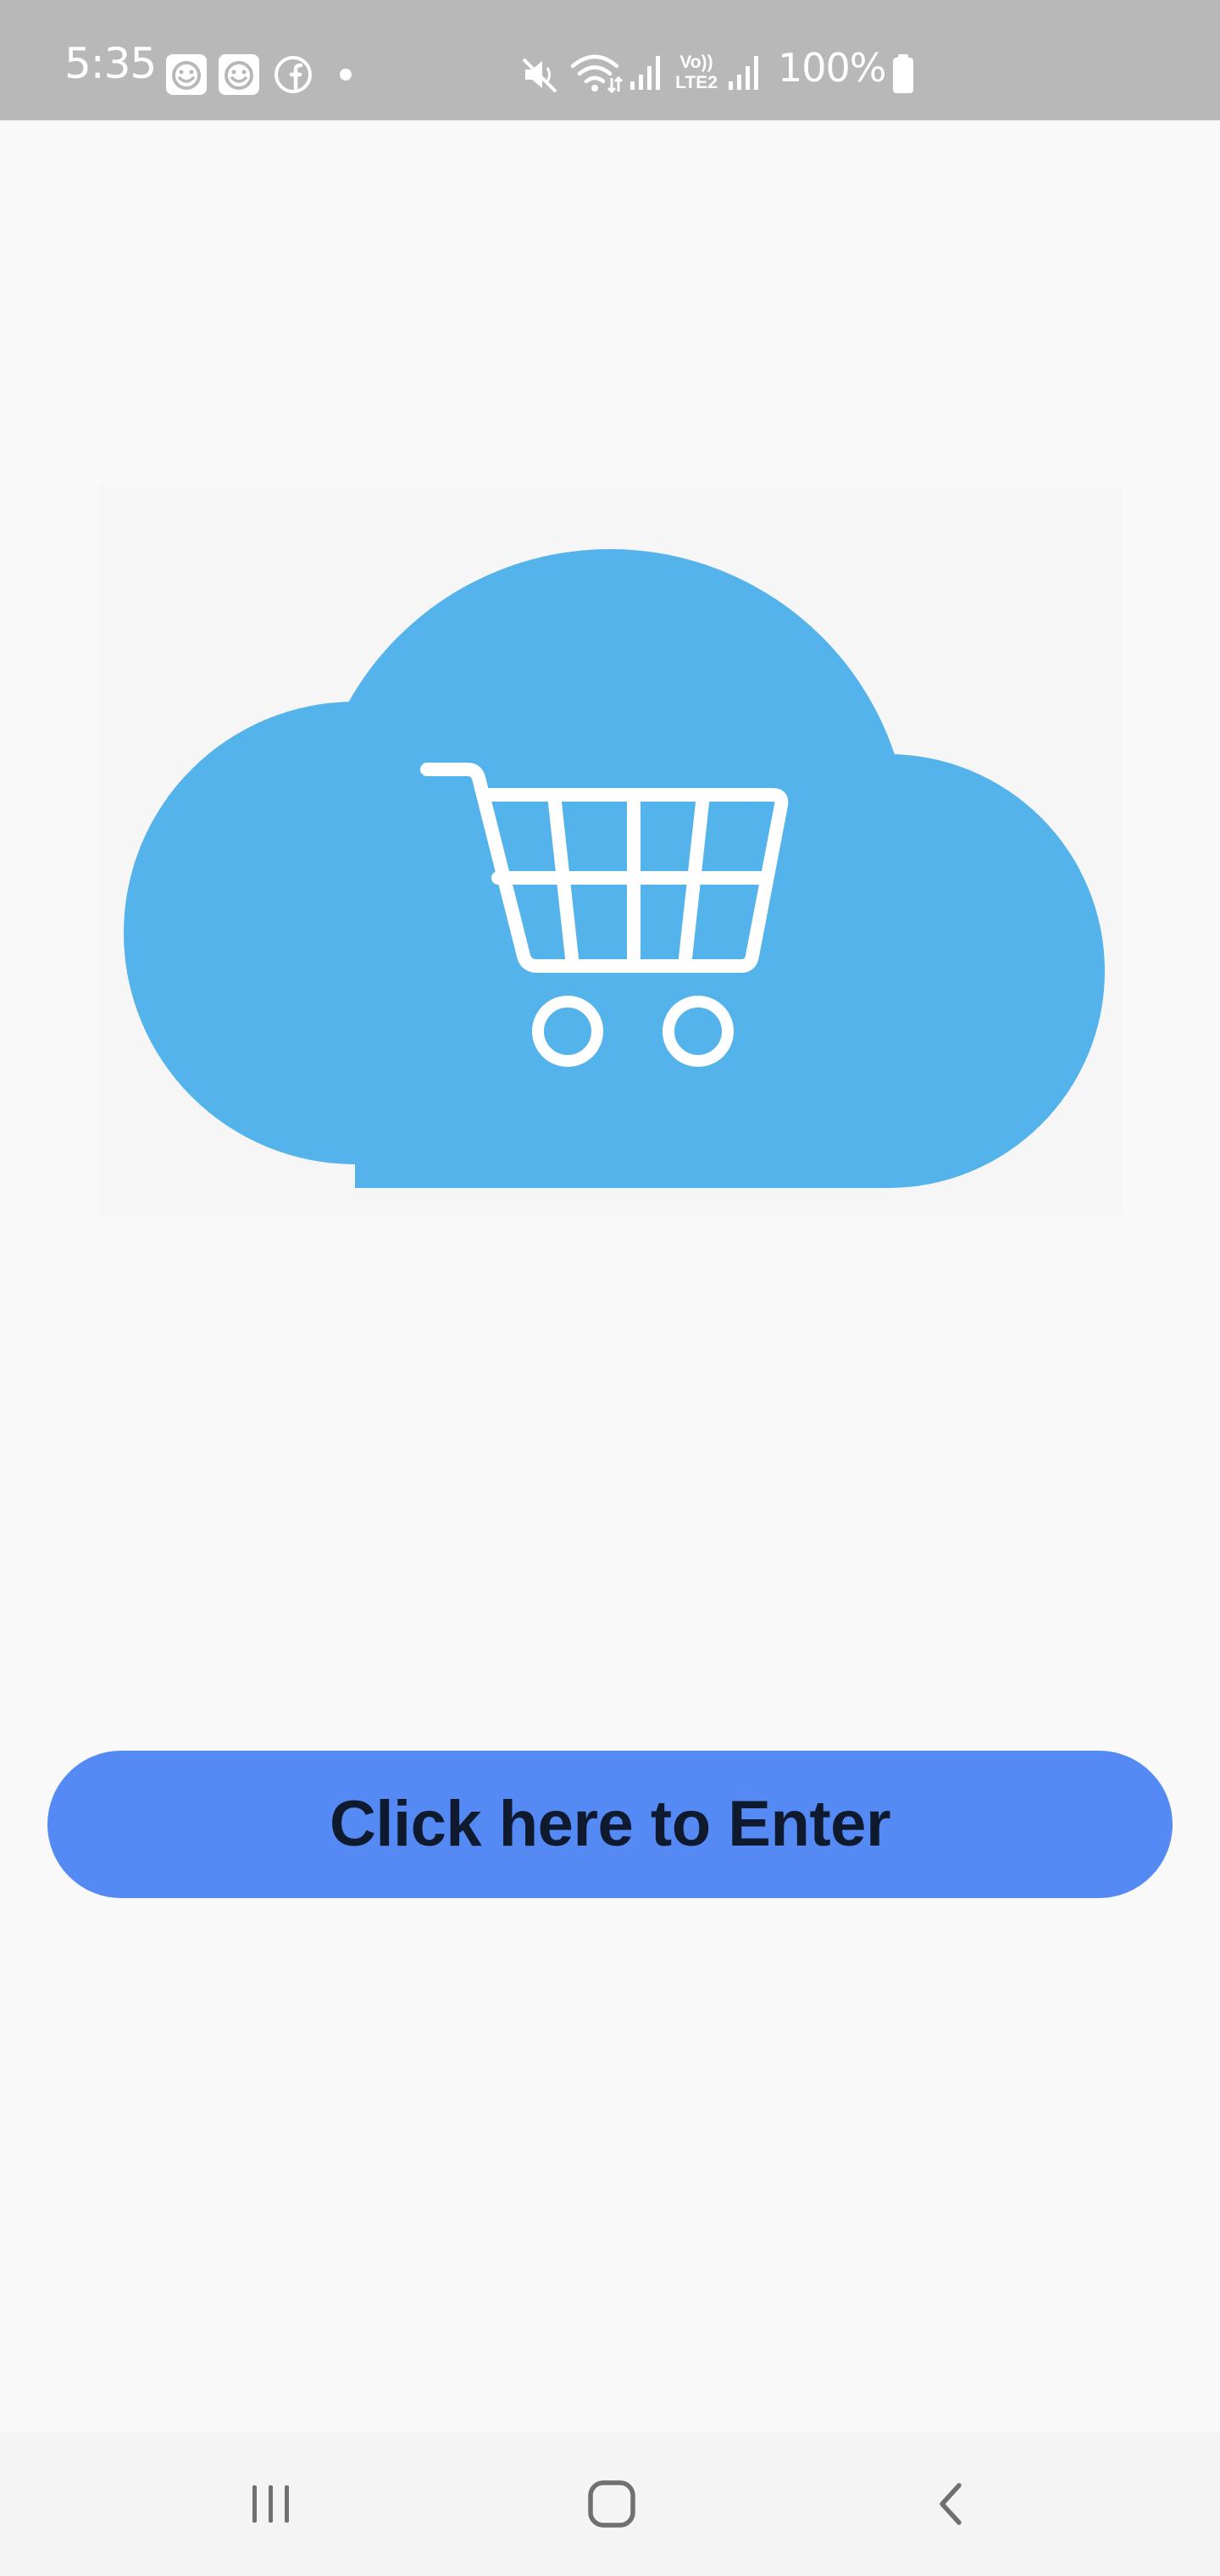 This screenshot has width=1220, height=2576. I want to click on recents-icon, so click(270, 2504).